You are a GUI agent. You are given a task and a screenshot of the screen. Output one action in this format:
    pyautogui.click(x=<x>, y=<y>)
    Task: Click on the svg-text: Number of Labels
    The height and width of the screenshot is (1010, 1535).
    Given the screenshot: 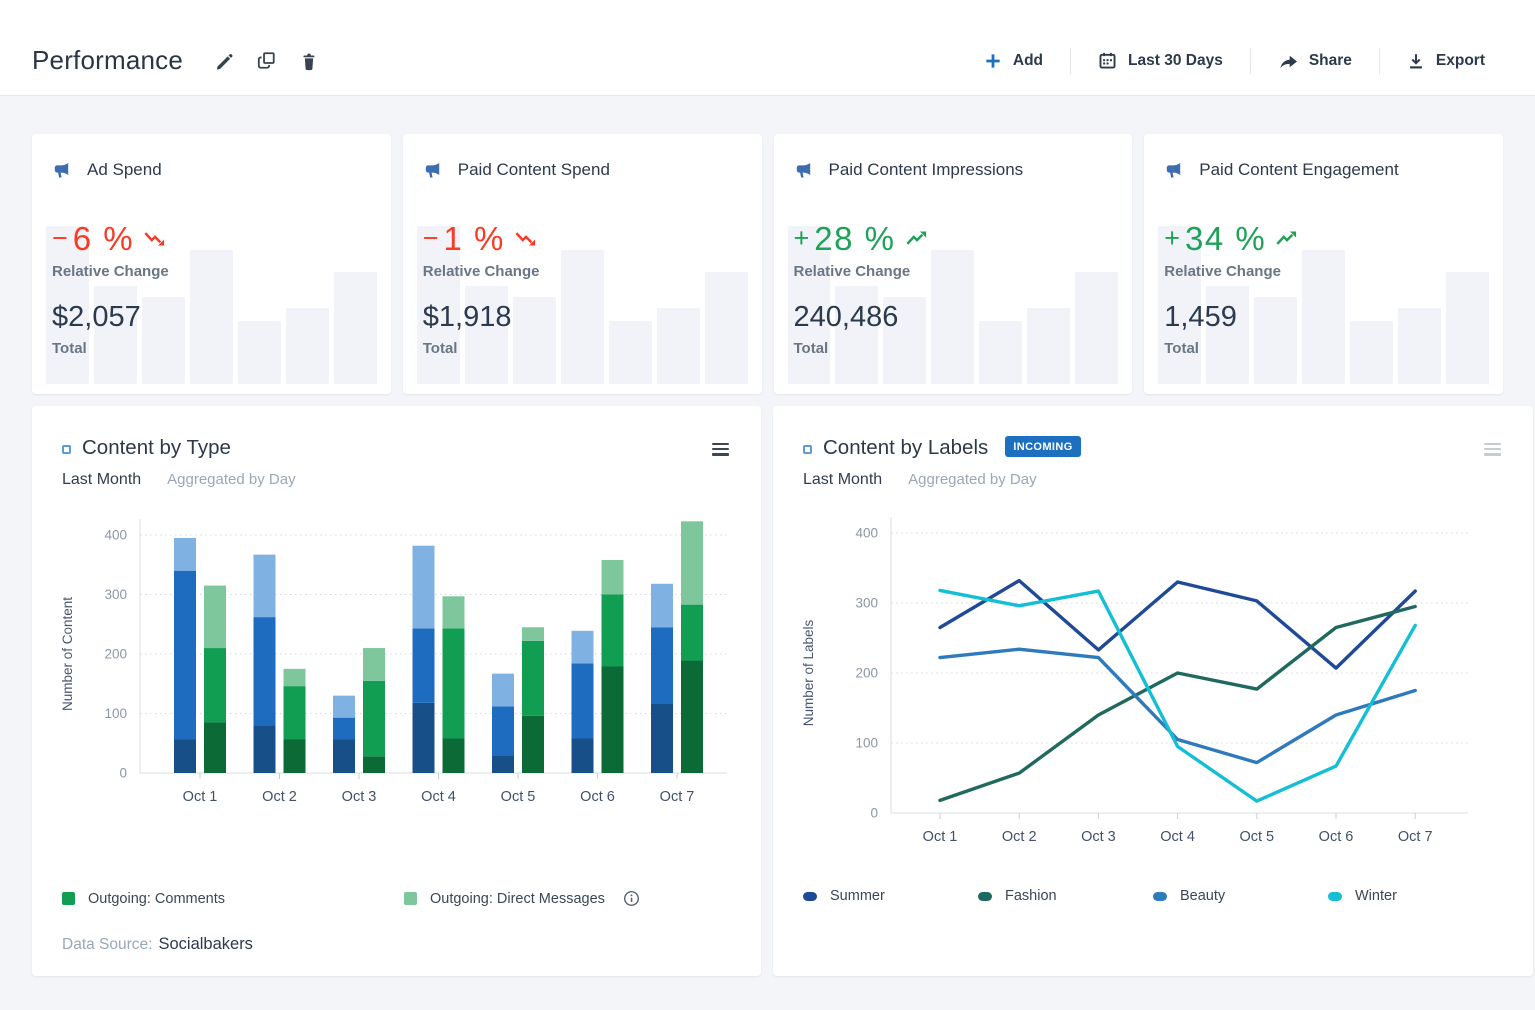 What is the action you would take?
    pyautogui.click(x=809, y=673)
    